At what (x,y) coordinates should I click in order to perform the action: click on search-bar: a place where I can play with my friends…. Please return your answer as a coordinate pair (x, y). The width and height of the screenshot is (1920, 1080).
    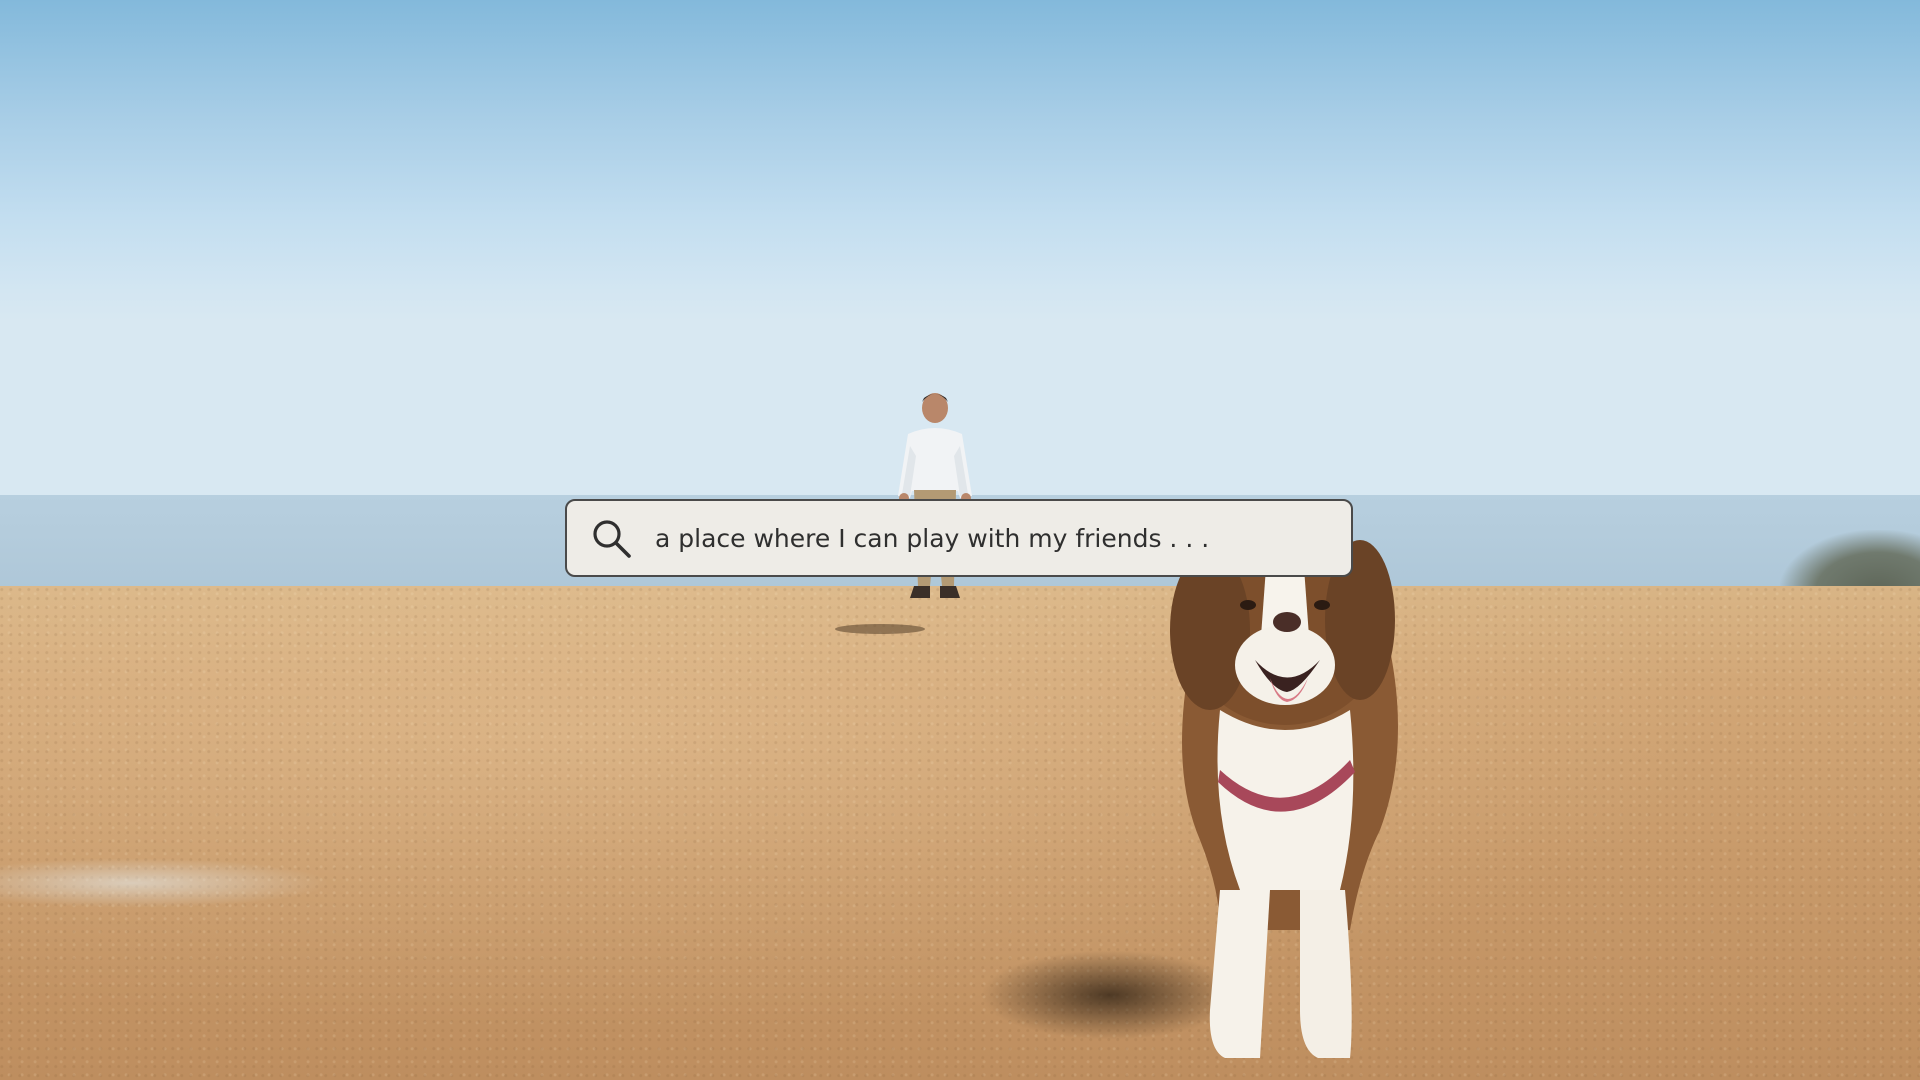
    Looking at the image, I should click on (959, 538).